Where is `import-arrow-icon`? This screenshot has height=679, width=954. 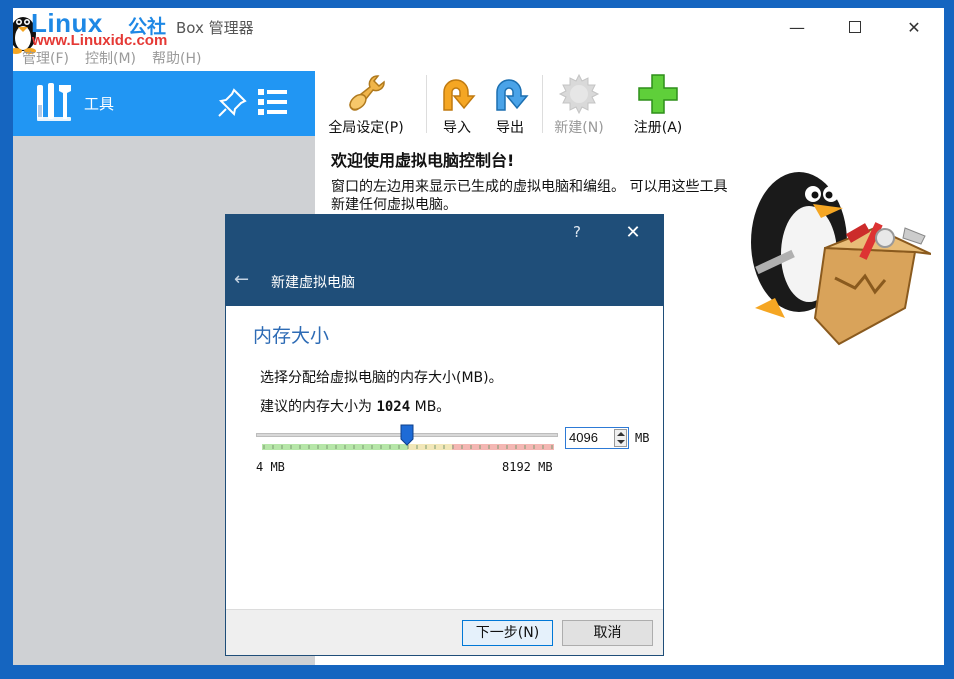 import-arrow-icon is located at coordinates (459, 95).